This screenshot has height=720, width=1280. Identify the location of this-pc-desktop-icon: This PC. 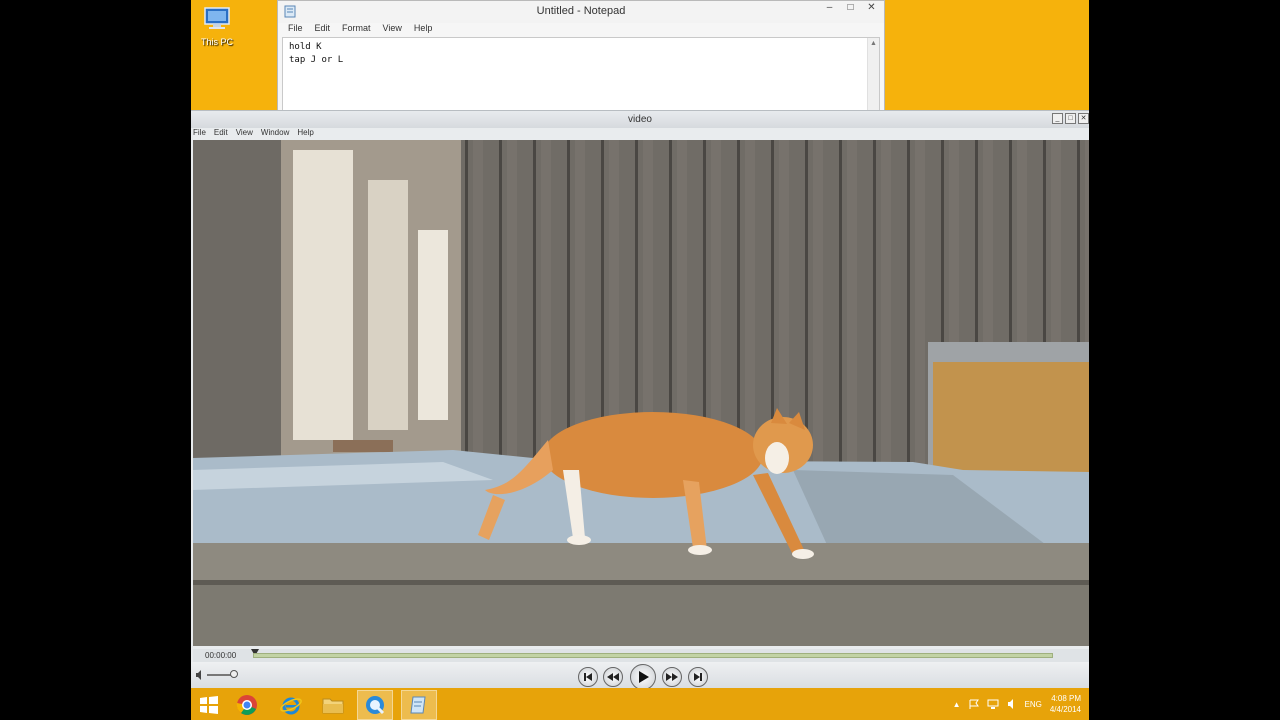
(217, 26).